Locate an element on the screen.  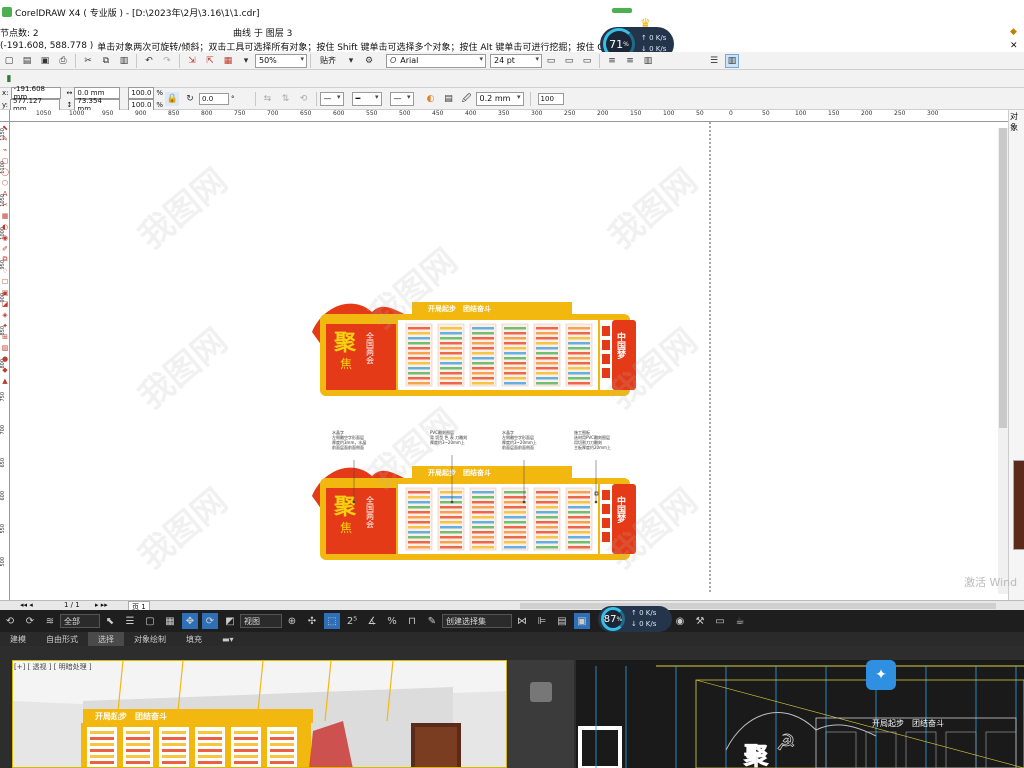
percent-snap-icon: % is located at coordinates (392, 621).